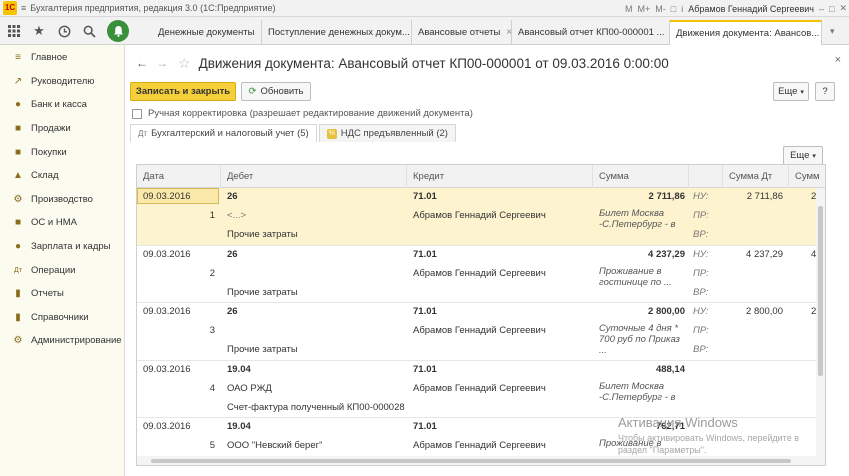  I want to click on history-icon, so click(64, 31).